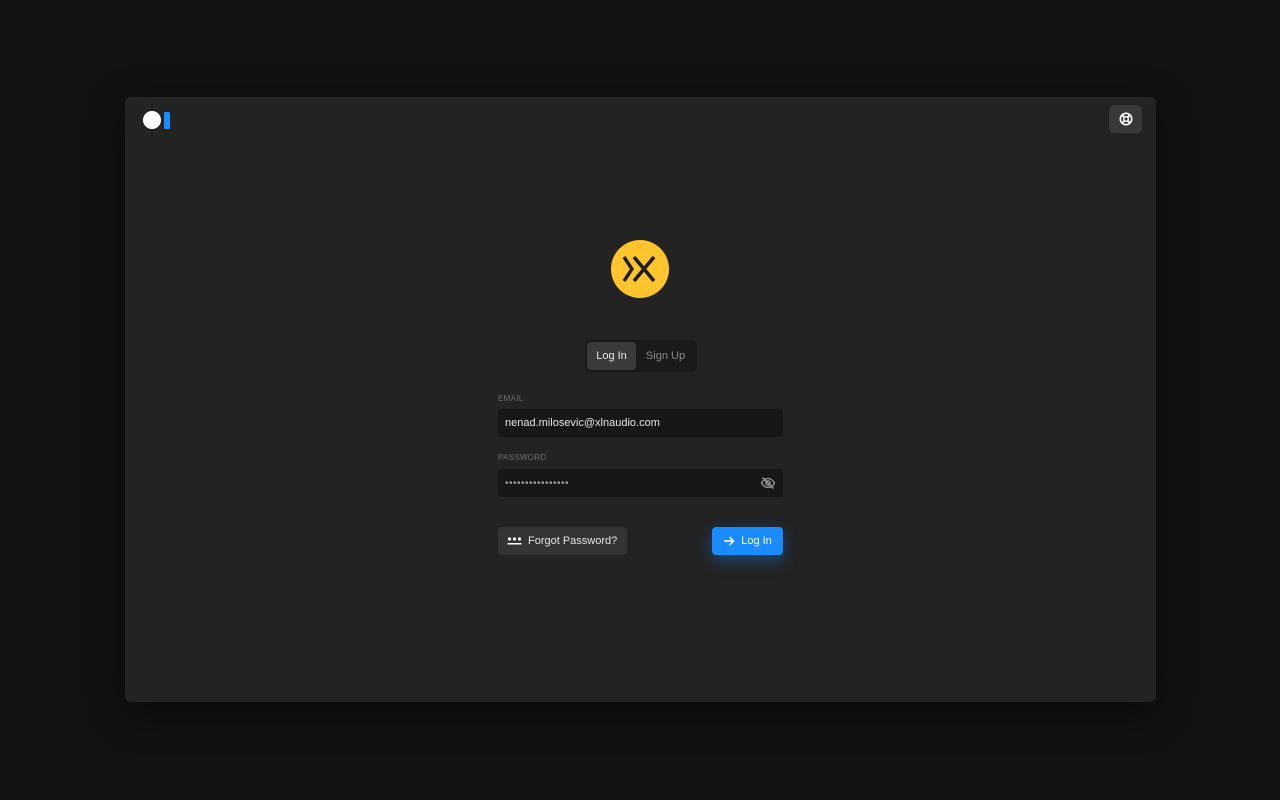  What do you see at coordinates (768, 483) in the screenshot?
I see `eye-off-icon` at bounding box center [768, 483].